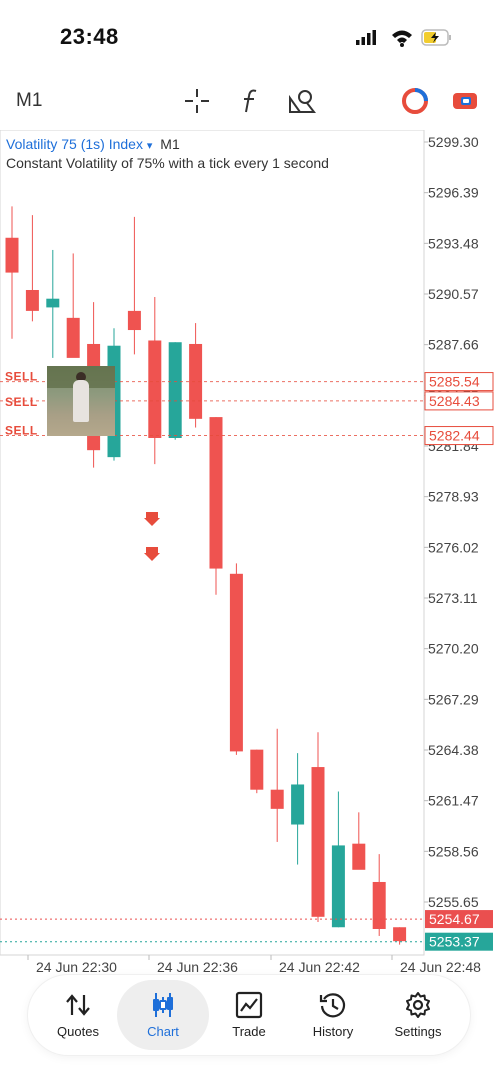 This screenshot has width=498, height=1080. I want to click on nav-chart: Chart, so click(163, 1015).